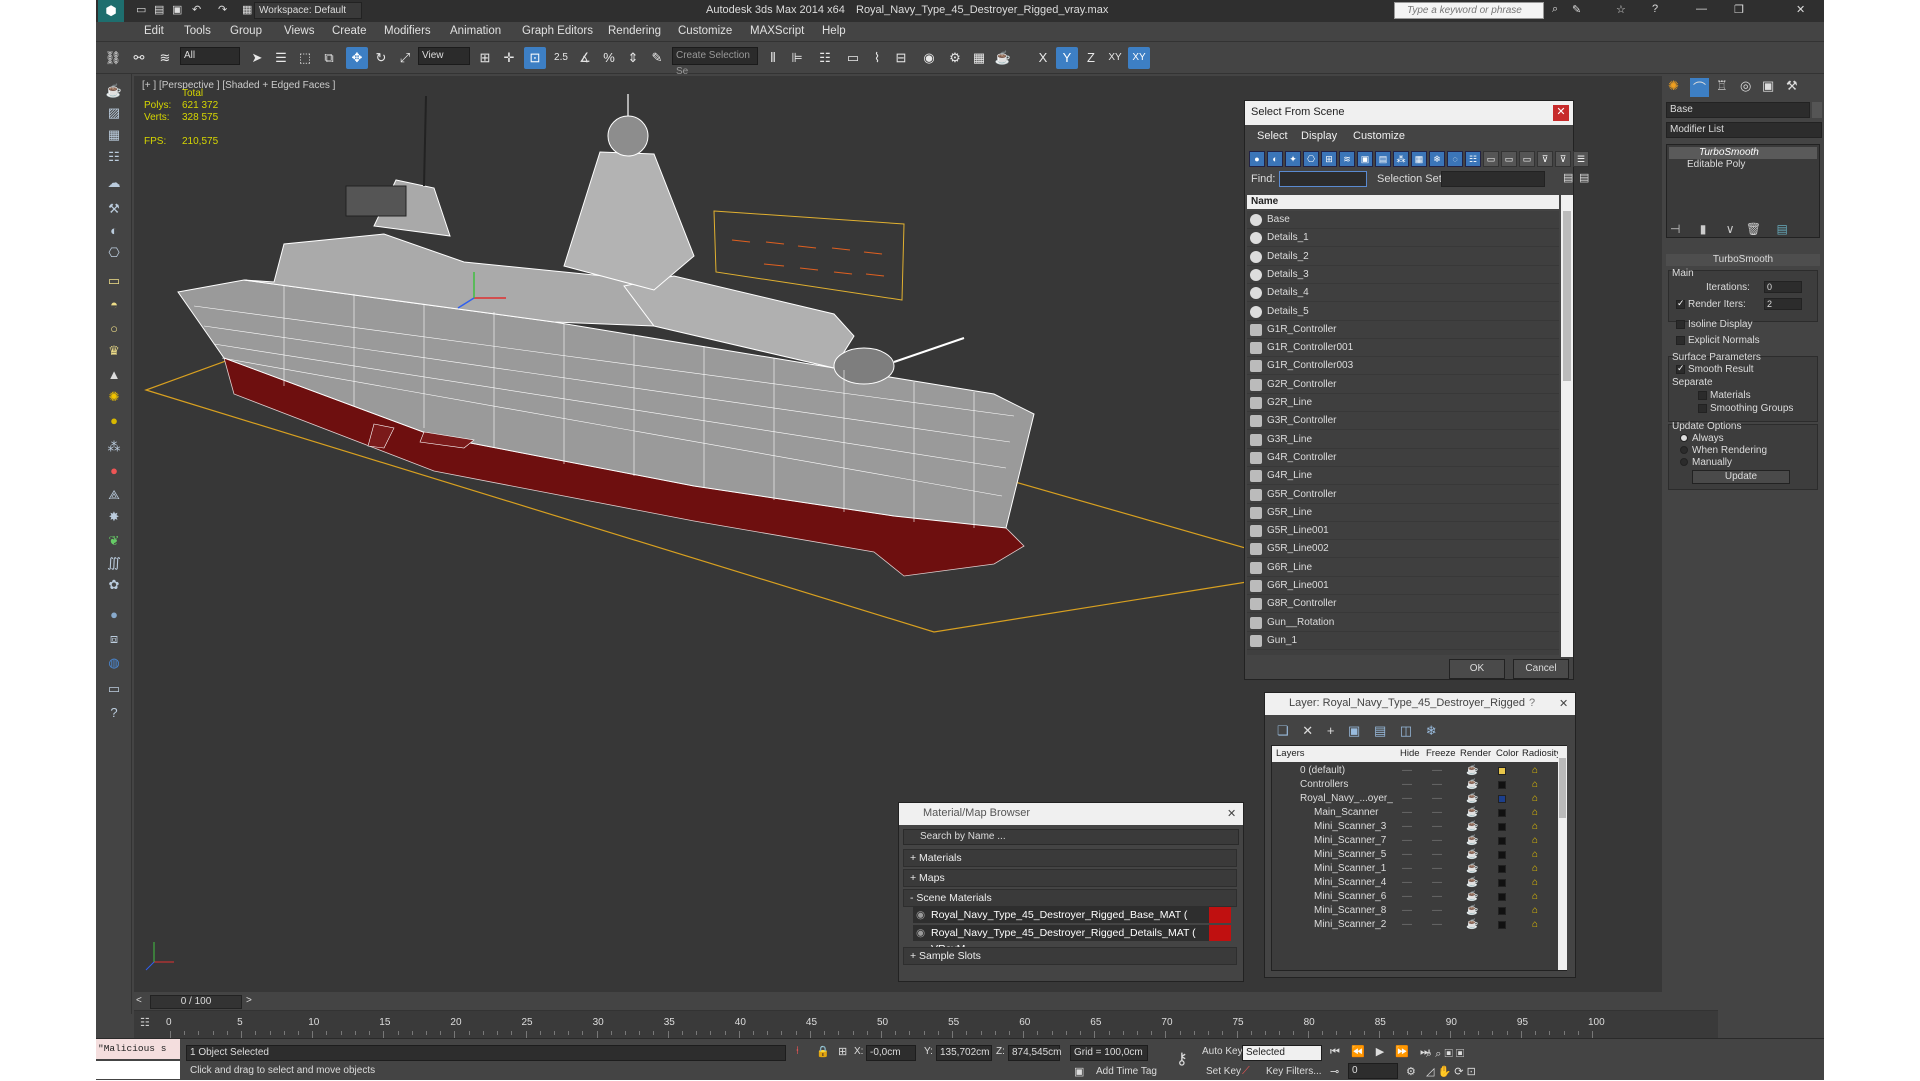 The height and width of the screenshot is (1081, 1920). I want to click on columns-icon: ☰, so click(1581, 159).